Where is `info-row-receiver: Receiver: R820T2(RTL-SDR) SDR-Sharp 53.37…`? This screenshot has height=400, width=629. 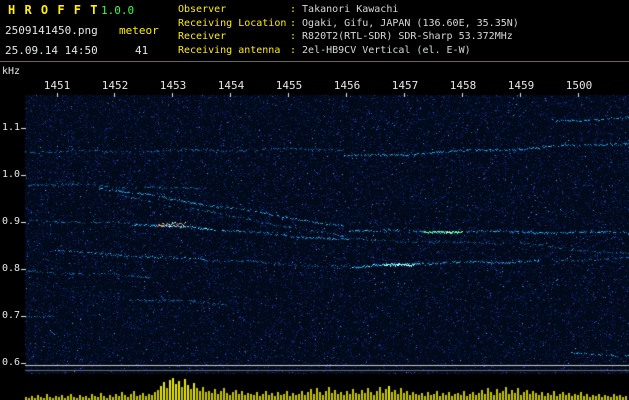
info-row-receiver: Receiver: R820T2(RTL-SDR) SDR-Sharp 53.37… is located at coordinates (348, 37).